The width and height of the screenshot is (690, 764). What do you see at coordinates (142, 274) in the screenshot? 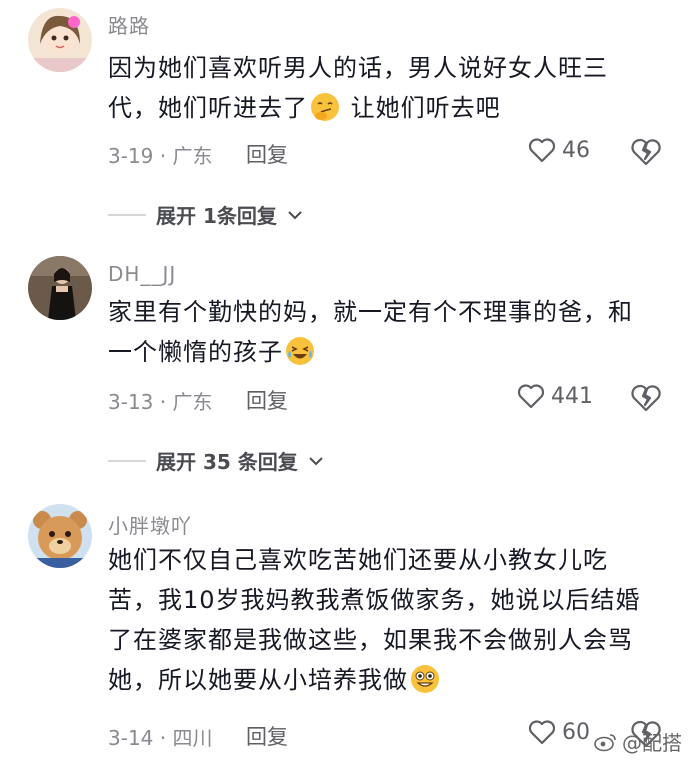
I see `username: DH__JJ` at bounding box center [142, 274].